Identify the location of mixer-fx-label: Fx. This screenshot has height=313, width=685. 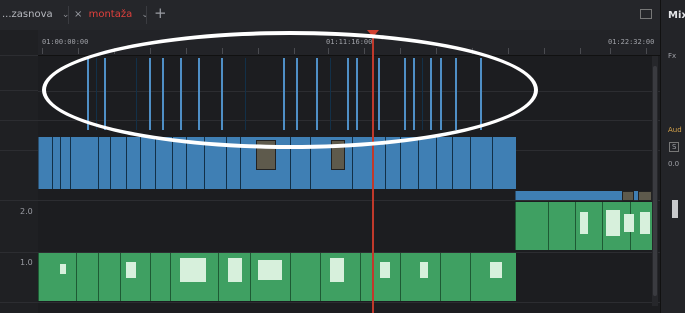
(672, 56).